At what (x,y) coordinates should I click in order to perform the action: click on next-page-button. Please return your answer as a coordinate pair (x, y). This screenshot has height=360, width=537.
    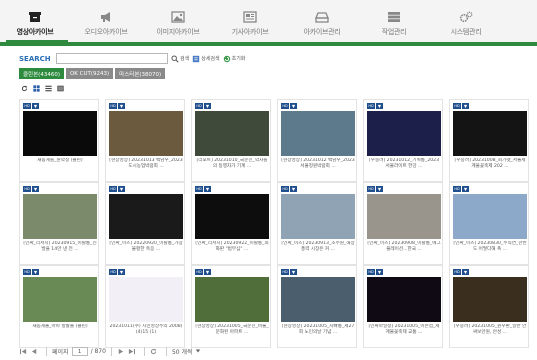
    Looking at the image, I should click on (121, 351).